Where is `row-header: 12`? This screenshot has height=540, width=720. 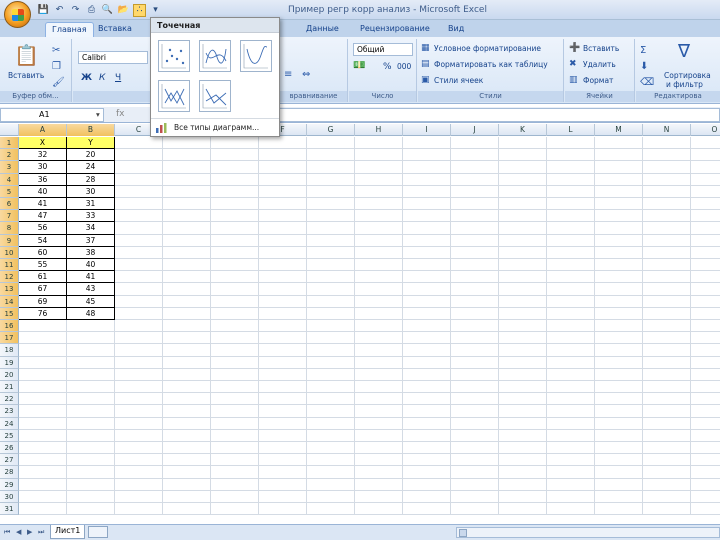 row-header: 12 is located at coordinates (9, 277).